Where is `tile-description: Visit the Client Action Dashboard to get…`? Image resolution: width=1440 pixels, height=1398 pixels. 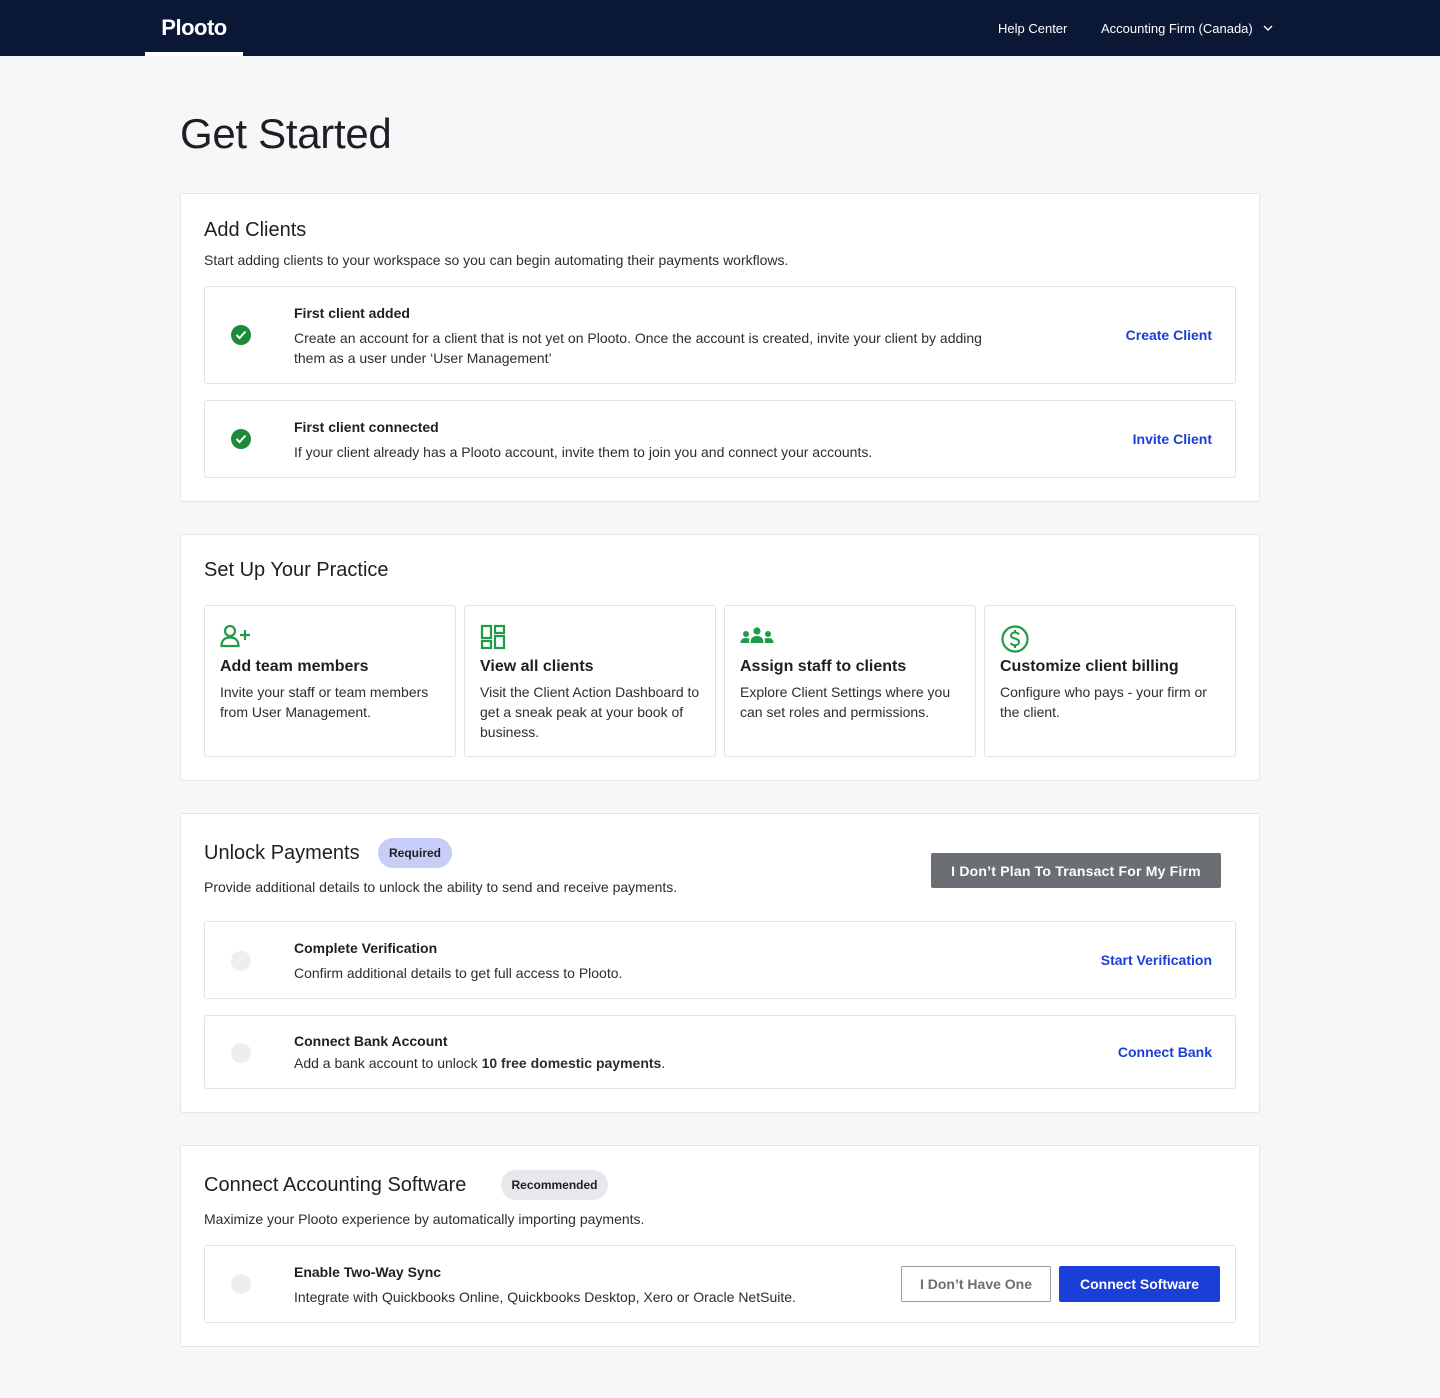 tile-description: Visit the Client Action Dashboard to get… is located at coordinates (590, 712).